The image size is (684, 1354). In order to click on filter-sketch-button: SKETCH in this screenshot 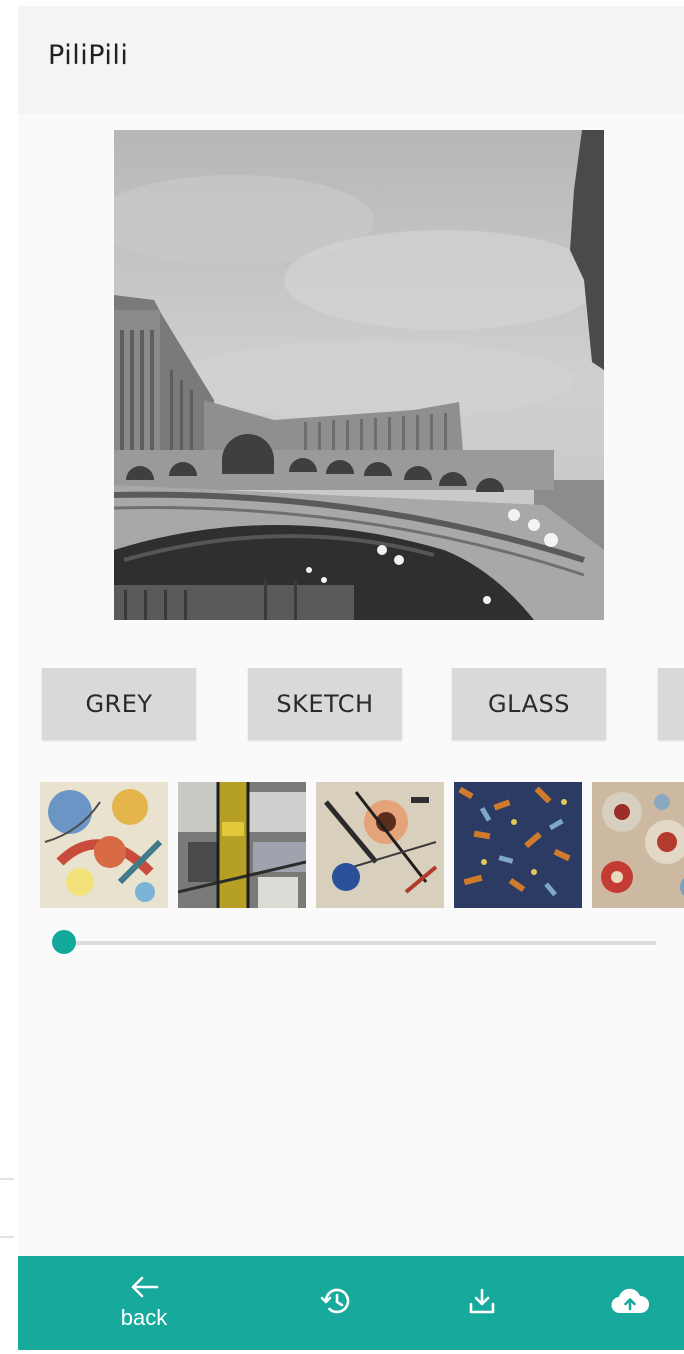, I will do `click(325, 704)`.